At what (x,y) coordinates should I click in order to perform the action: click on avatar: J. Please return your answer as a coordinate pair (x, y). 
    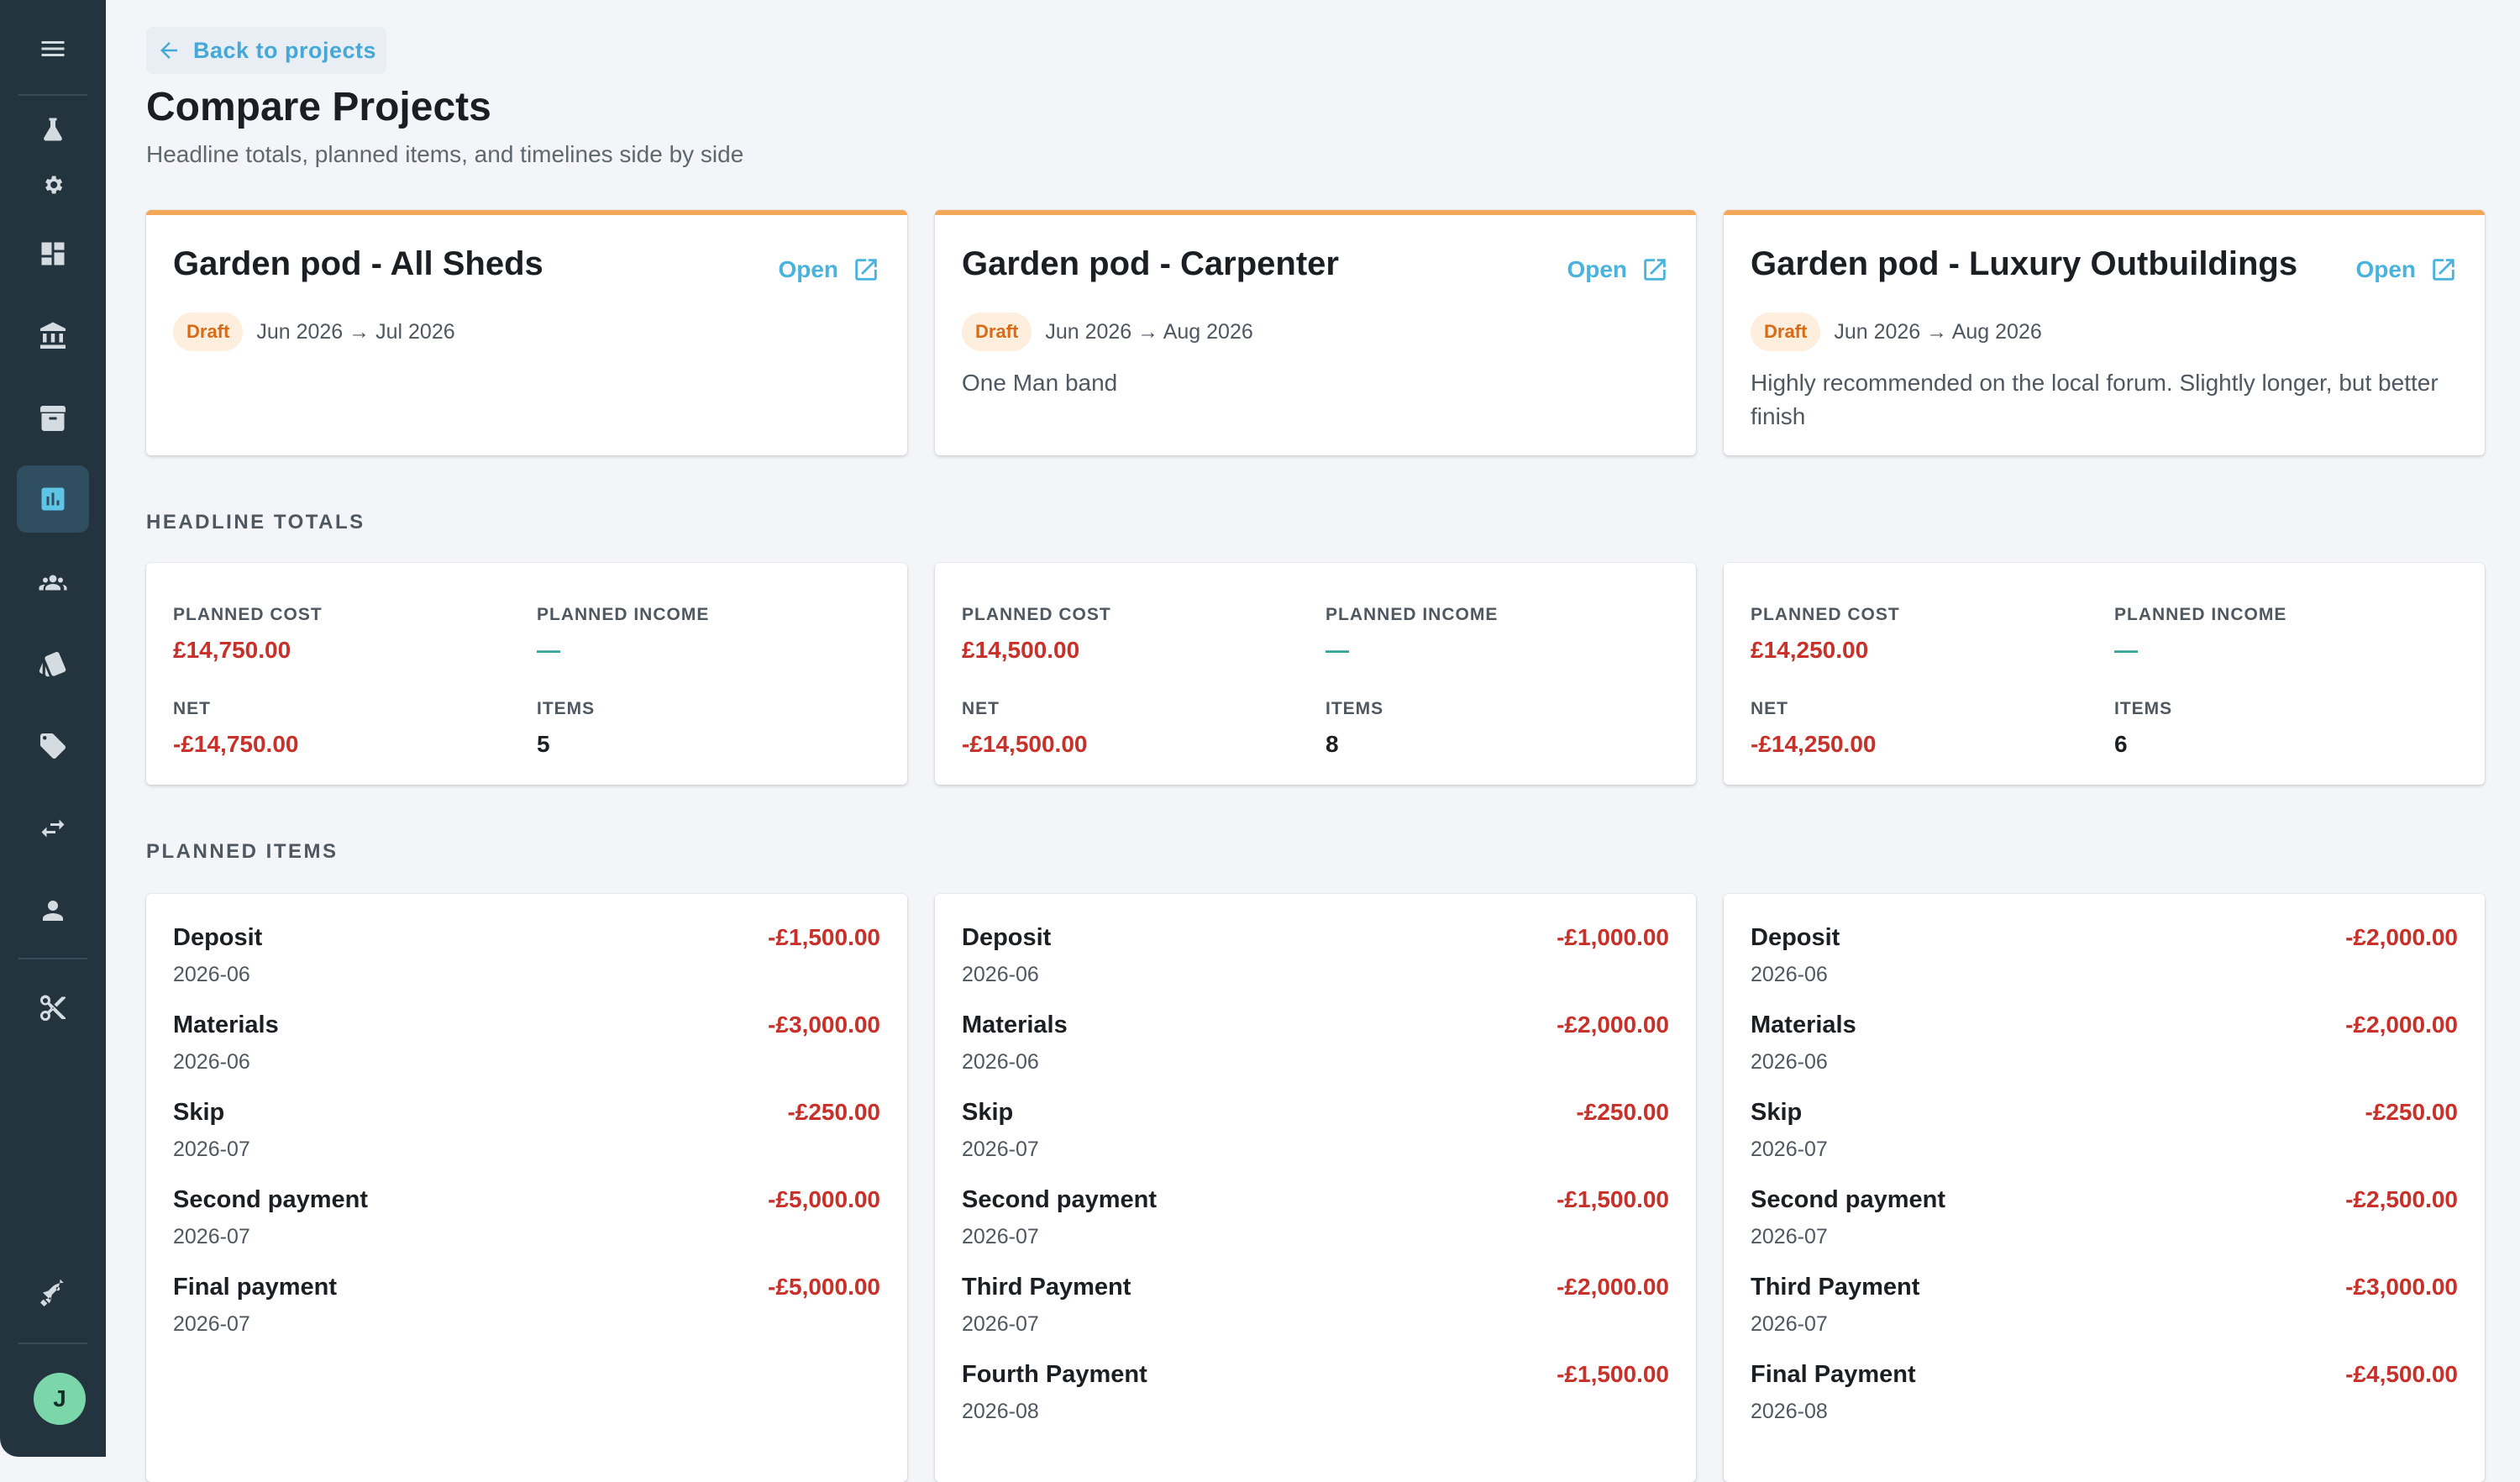
    Looking at the image, I should click on (60, 1399).